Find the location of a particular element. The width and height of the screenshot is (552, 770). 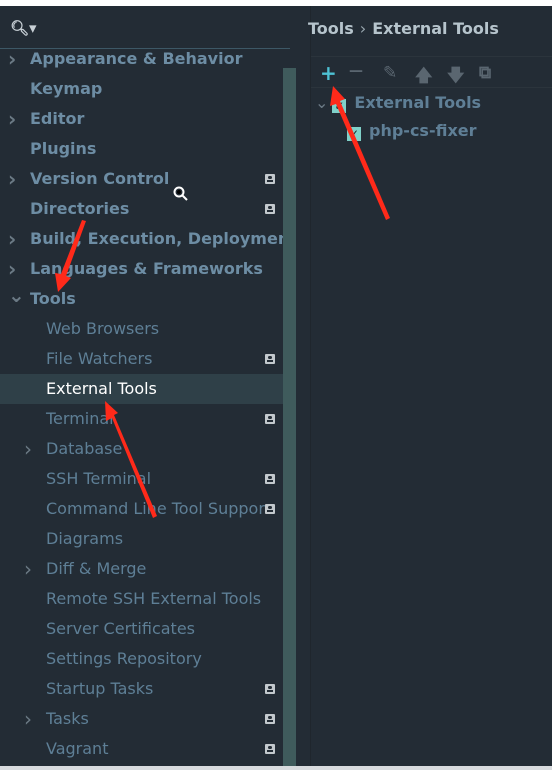

sidebar-item-web-browsers: Web Browsers is located at coordinates (141, 329).